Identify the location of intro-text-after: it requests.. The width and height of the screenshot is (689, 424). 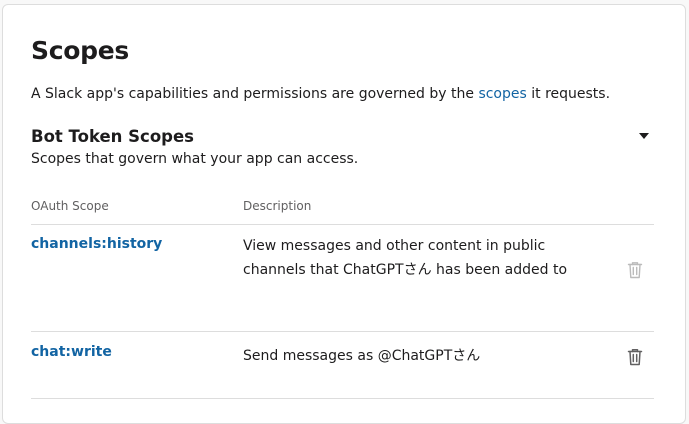
(568, 94).